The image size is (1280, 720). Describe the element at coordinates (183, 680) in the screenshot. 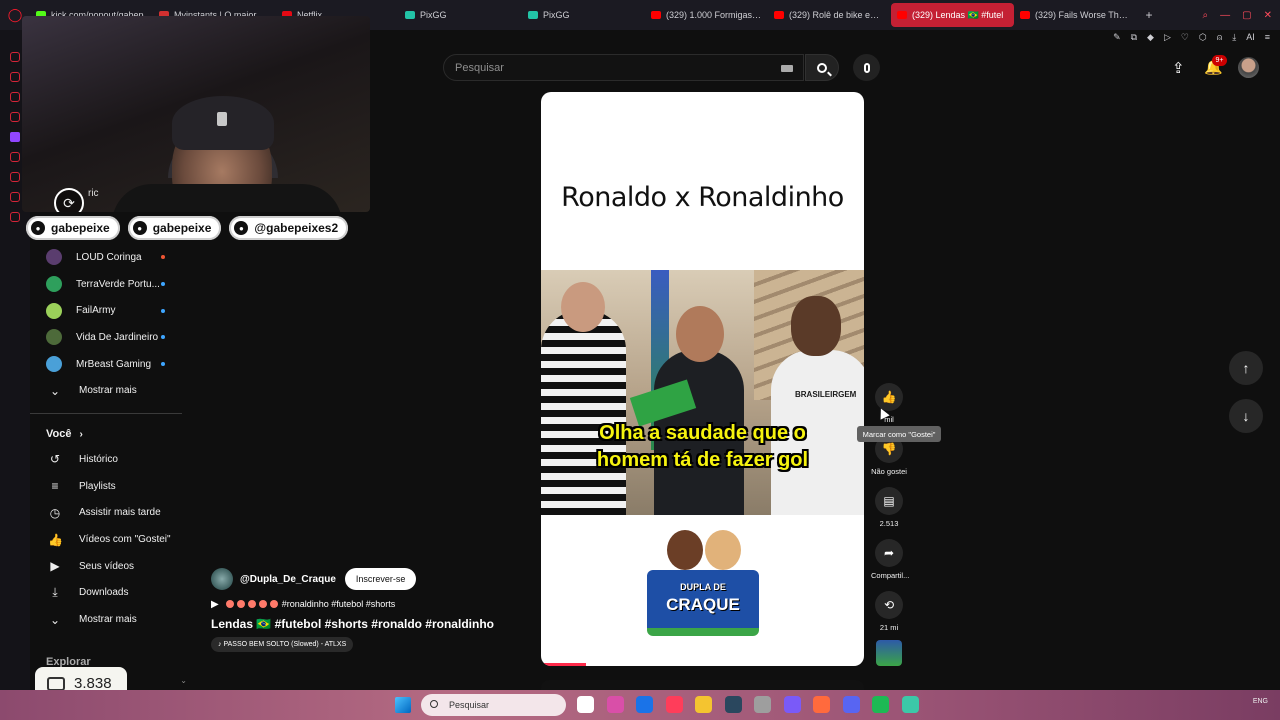

I see `scroll-down-icon: ⌄` at that location.